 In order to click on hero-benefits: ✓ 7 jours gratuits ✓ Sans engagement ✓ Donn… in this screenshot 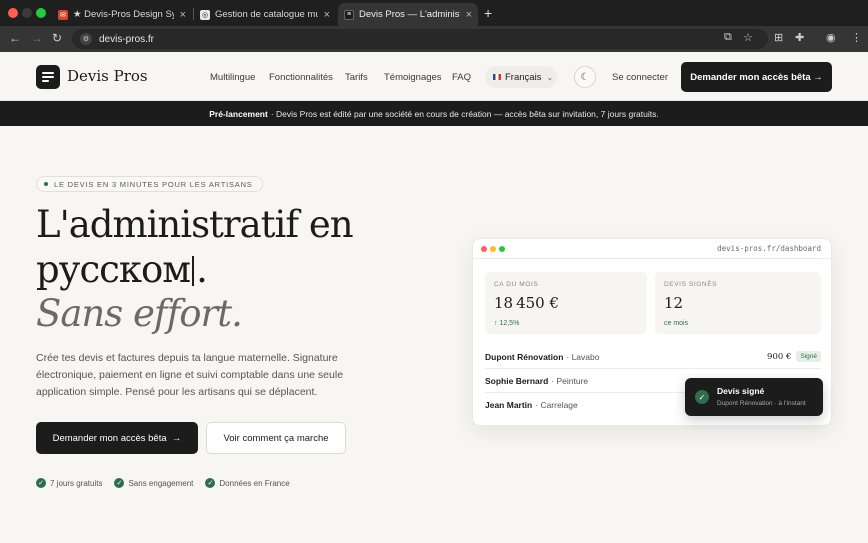, I will do `click(163, 483)`.